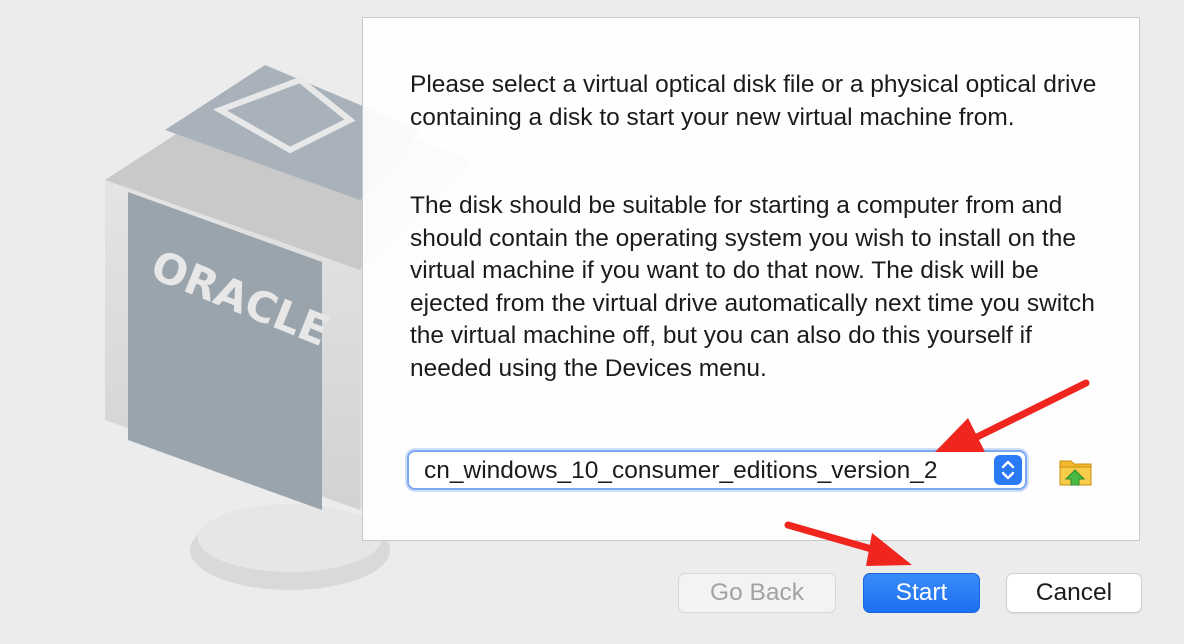 The height and width of the screenshot is (644, 1184). I want to click on folder-icon, so click(1075, 473).